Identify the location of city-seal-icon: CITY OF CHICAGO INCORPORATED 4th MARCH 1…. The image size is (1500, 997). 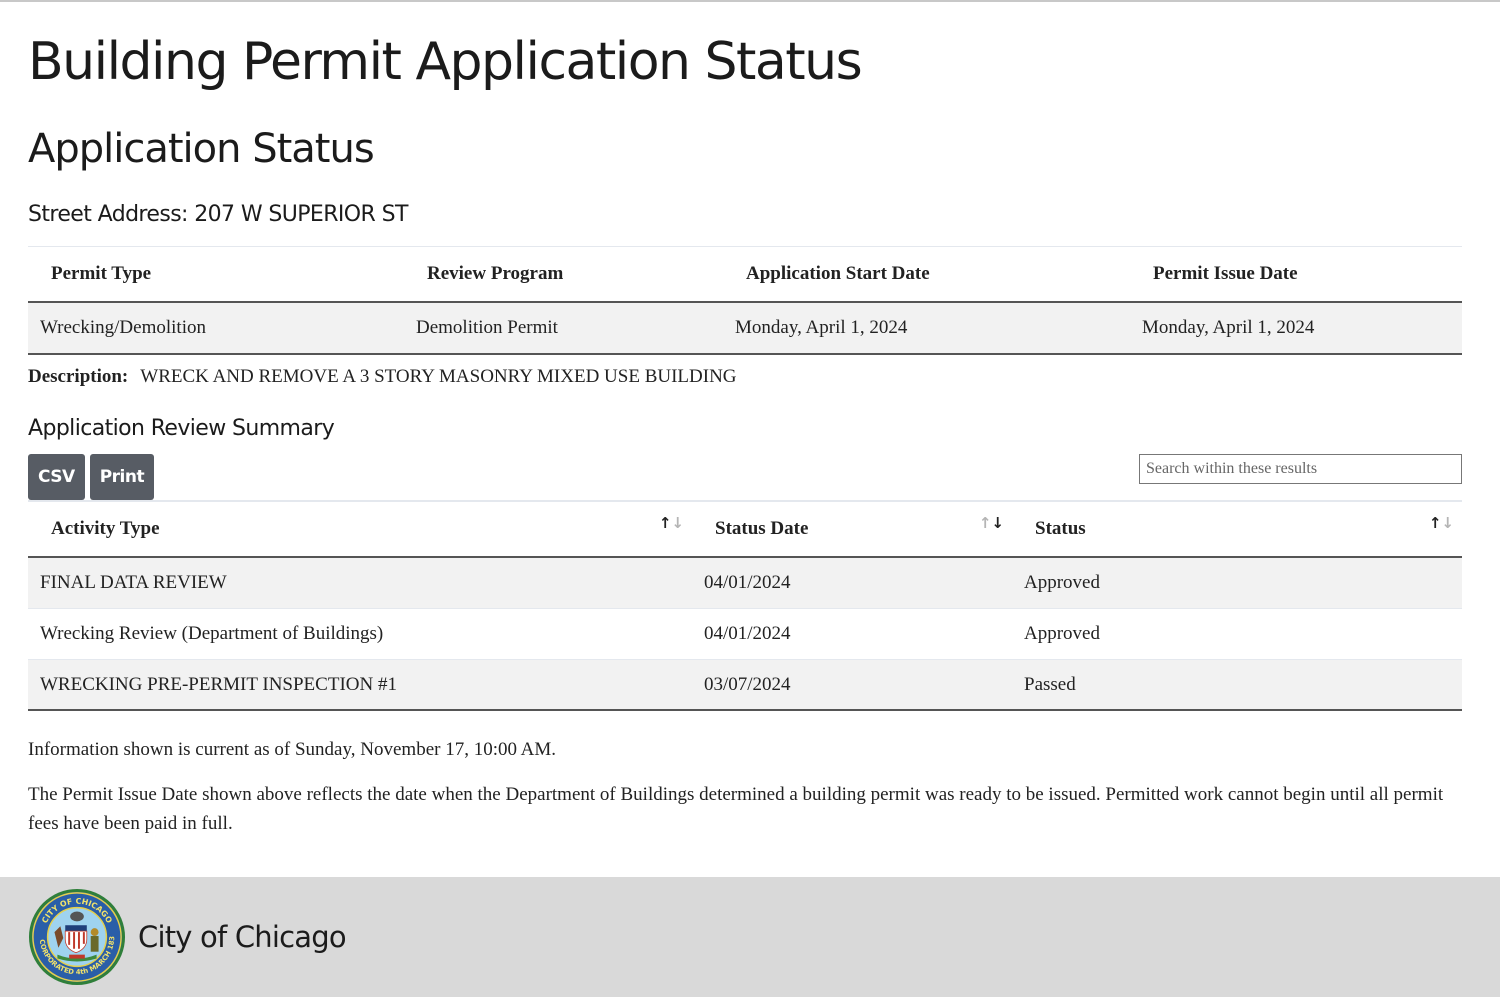
(77, 937).